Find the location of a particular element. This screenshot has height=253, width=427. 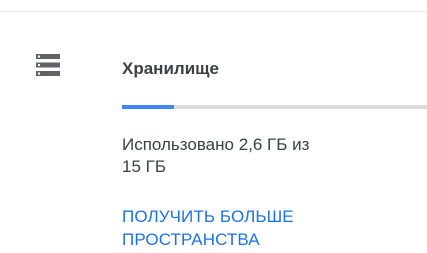

usage-line-2: 15 ГБ is located at coordinates (144, 166).